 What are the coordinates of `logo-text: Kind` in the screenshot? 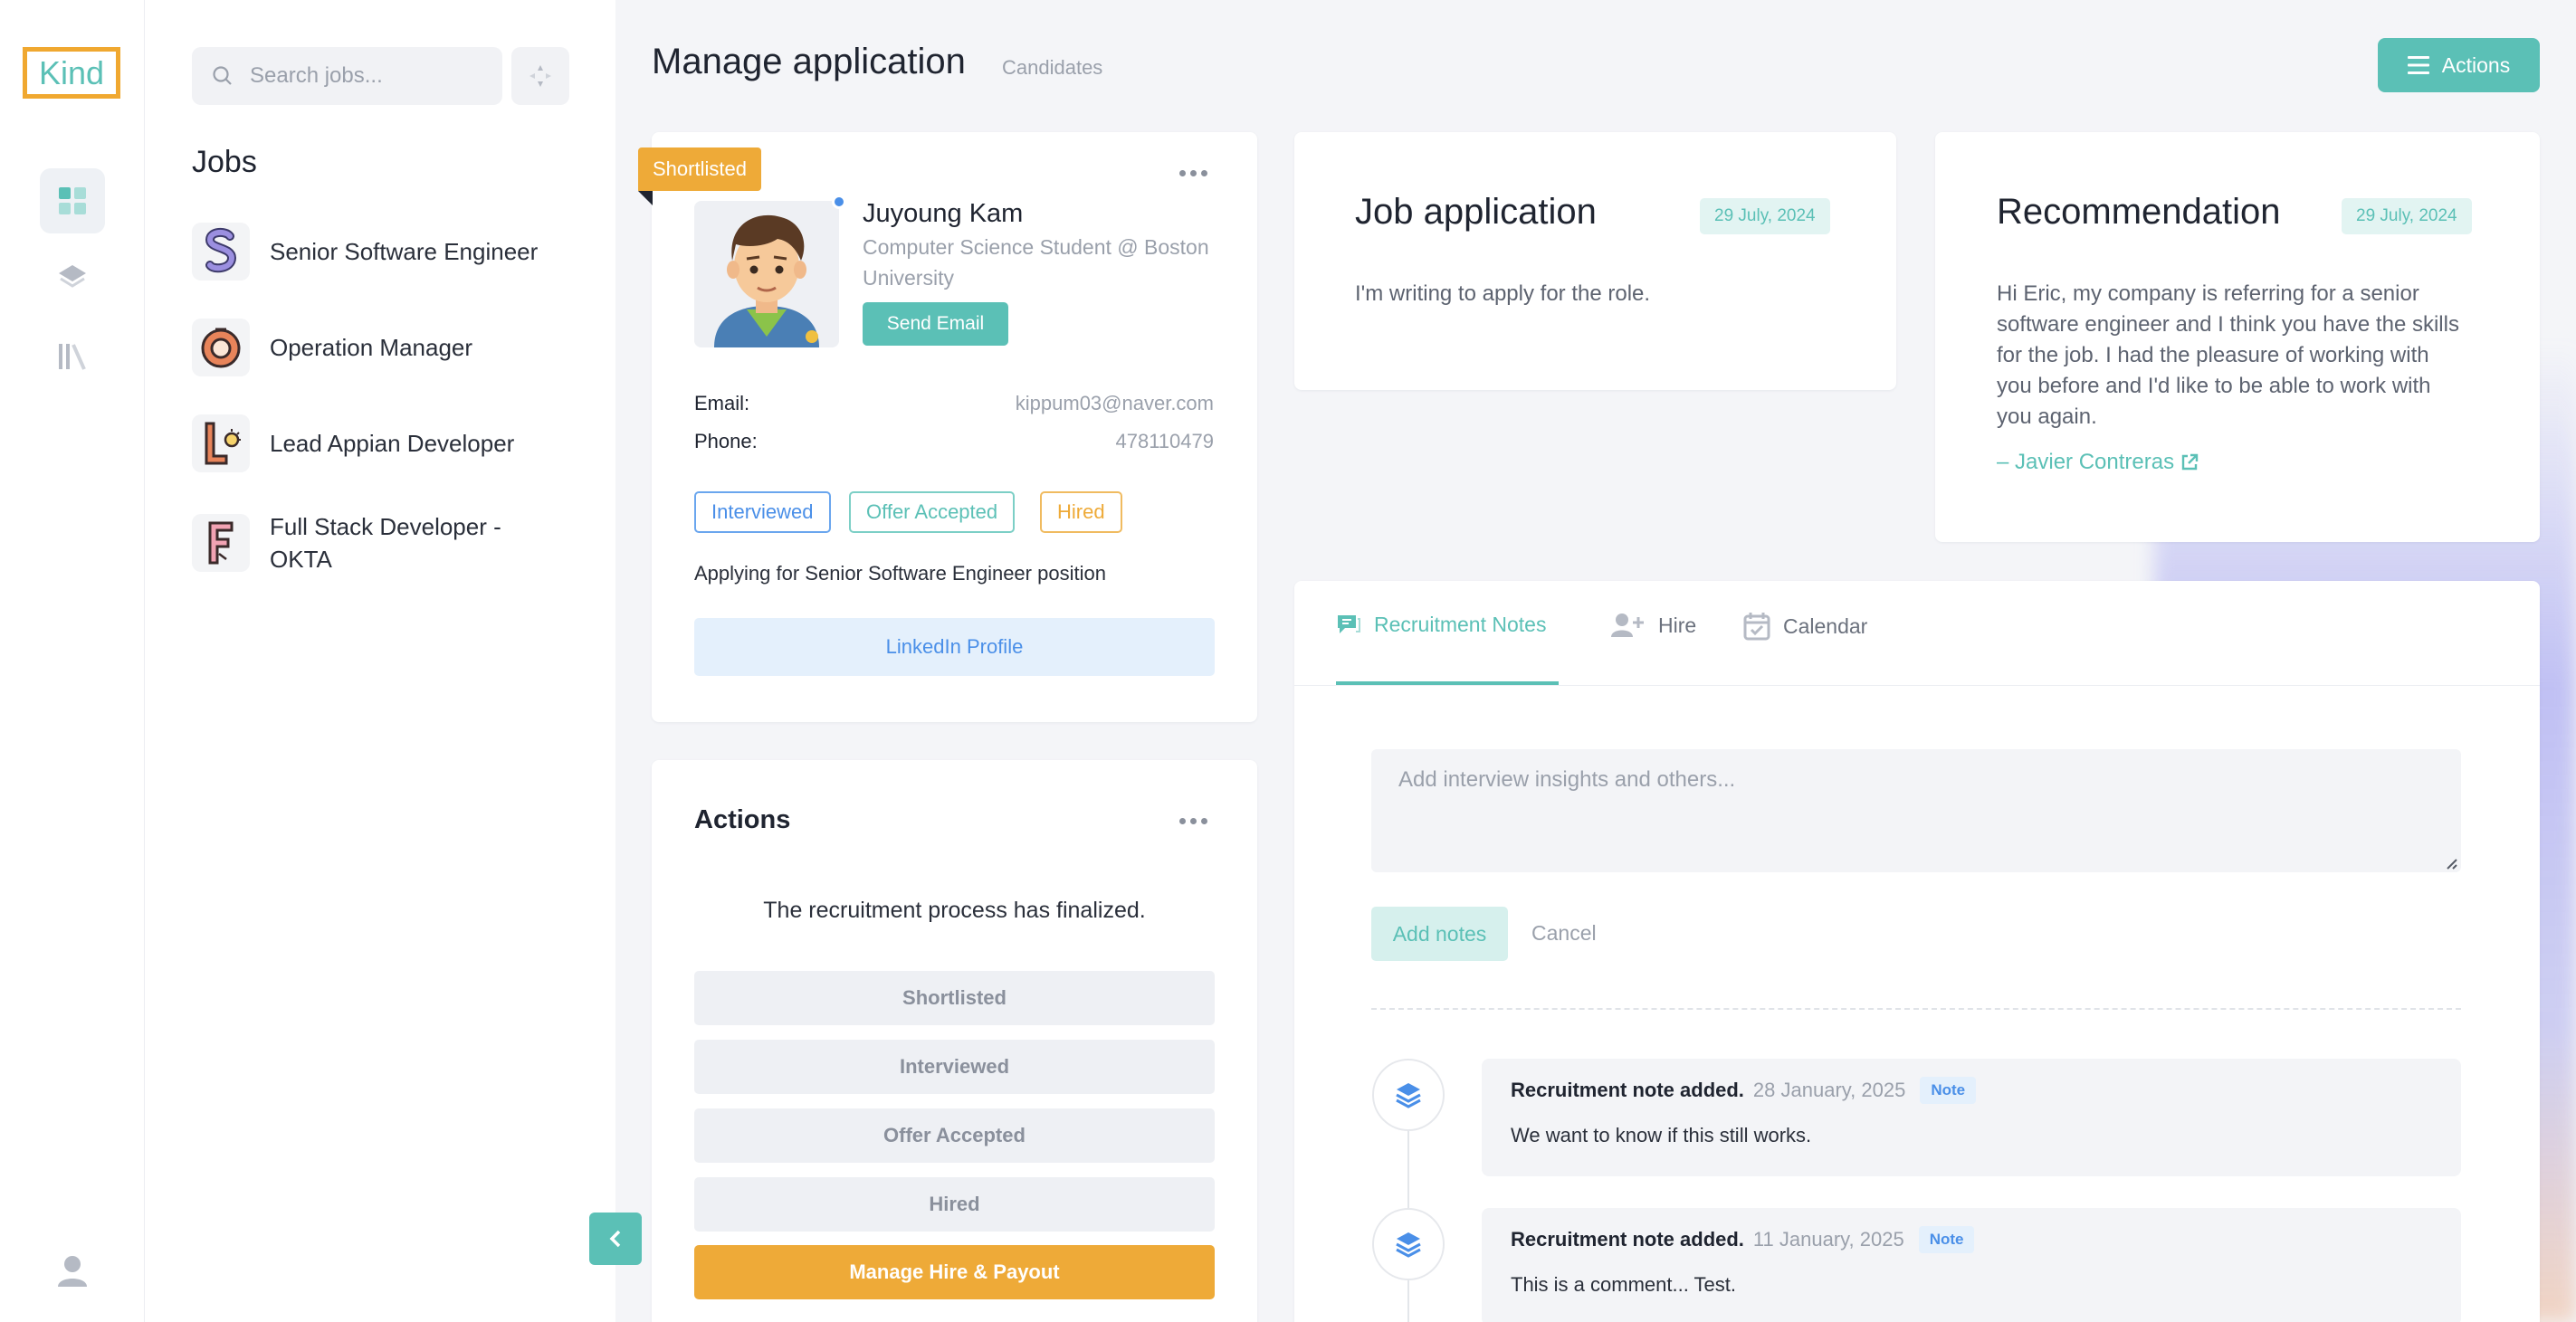 It's located at (72, 72).